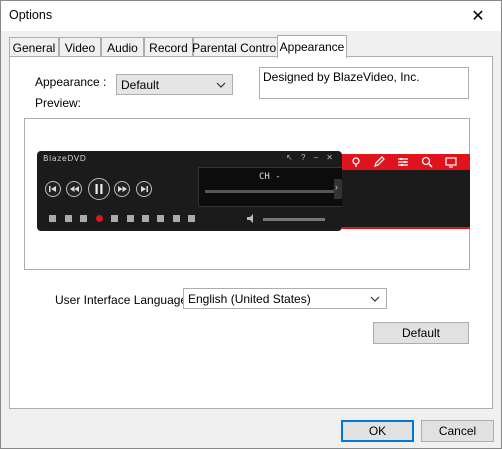 The width and height of the screenshot is (502, 449). What do you see at coordinates (356, 162) in the screenshot?
I see `location-icon` at bounding box center [356, 162].